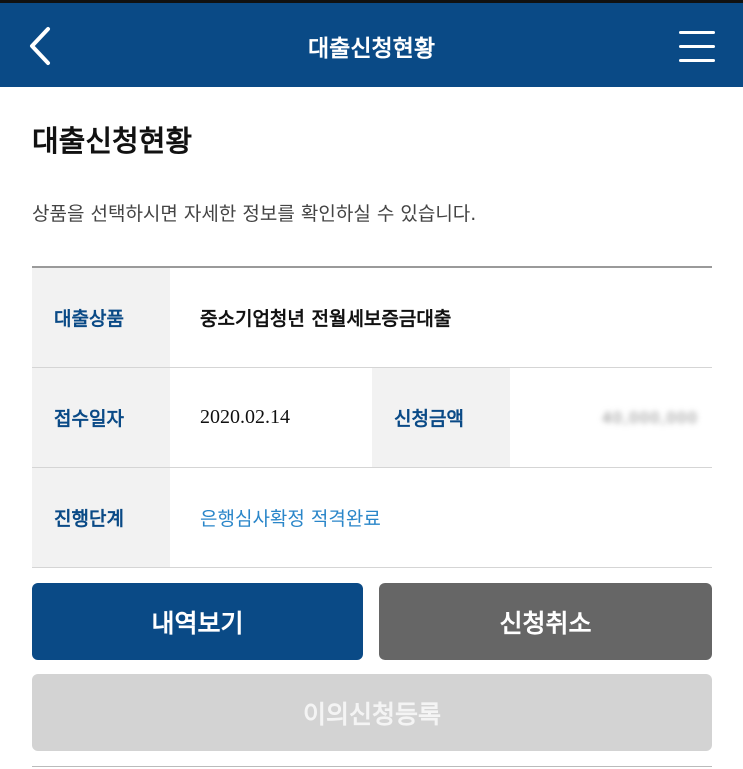  I want to click on table-row-status: 진행단계 은행심사확정 적격완료, so click(372, 518).